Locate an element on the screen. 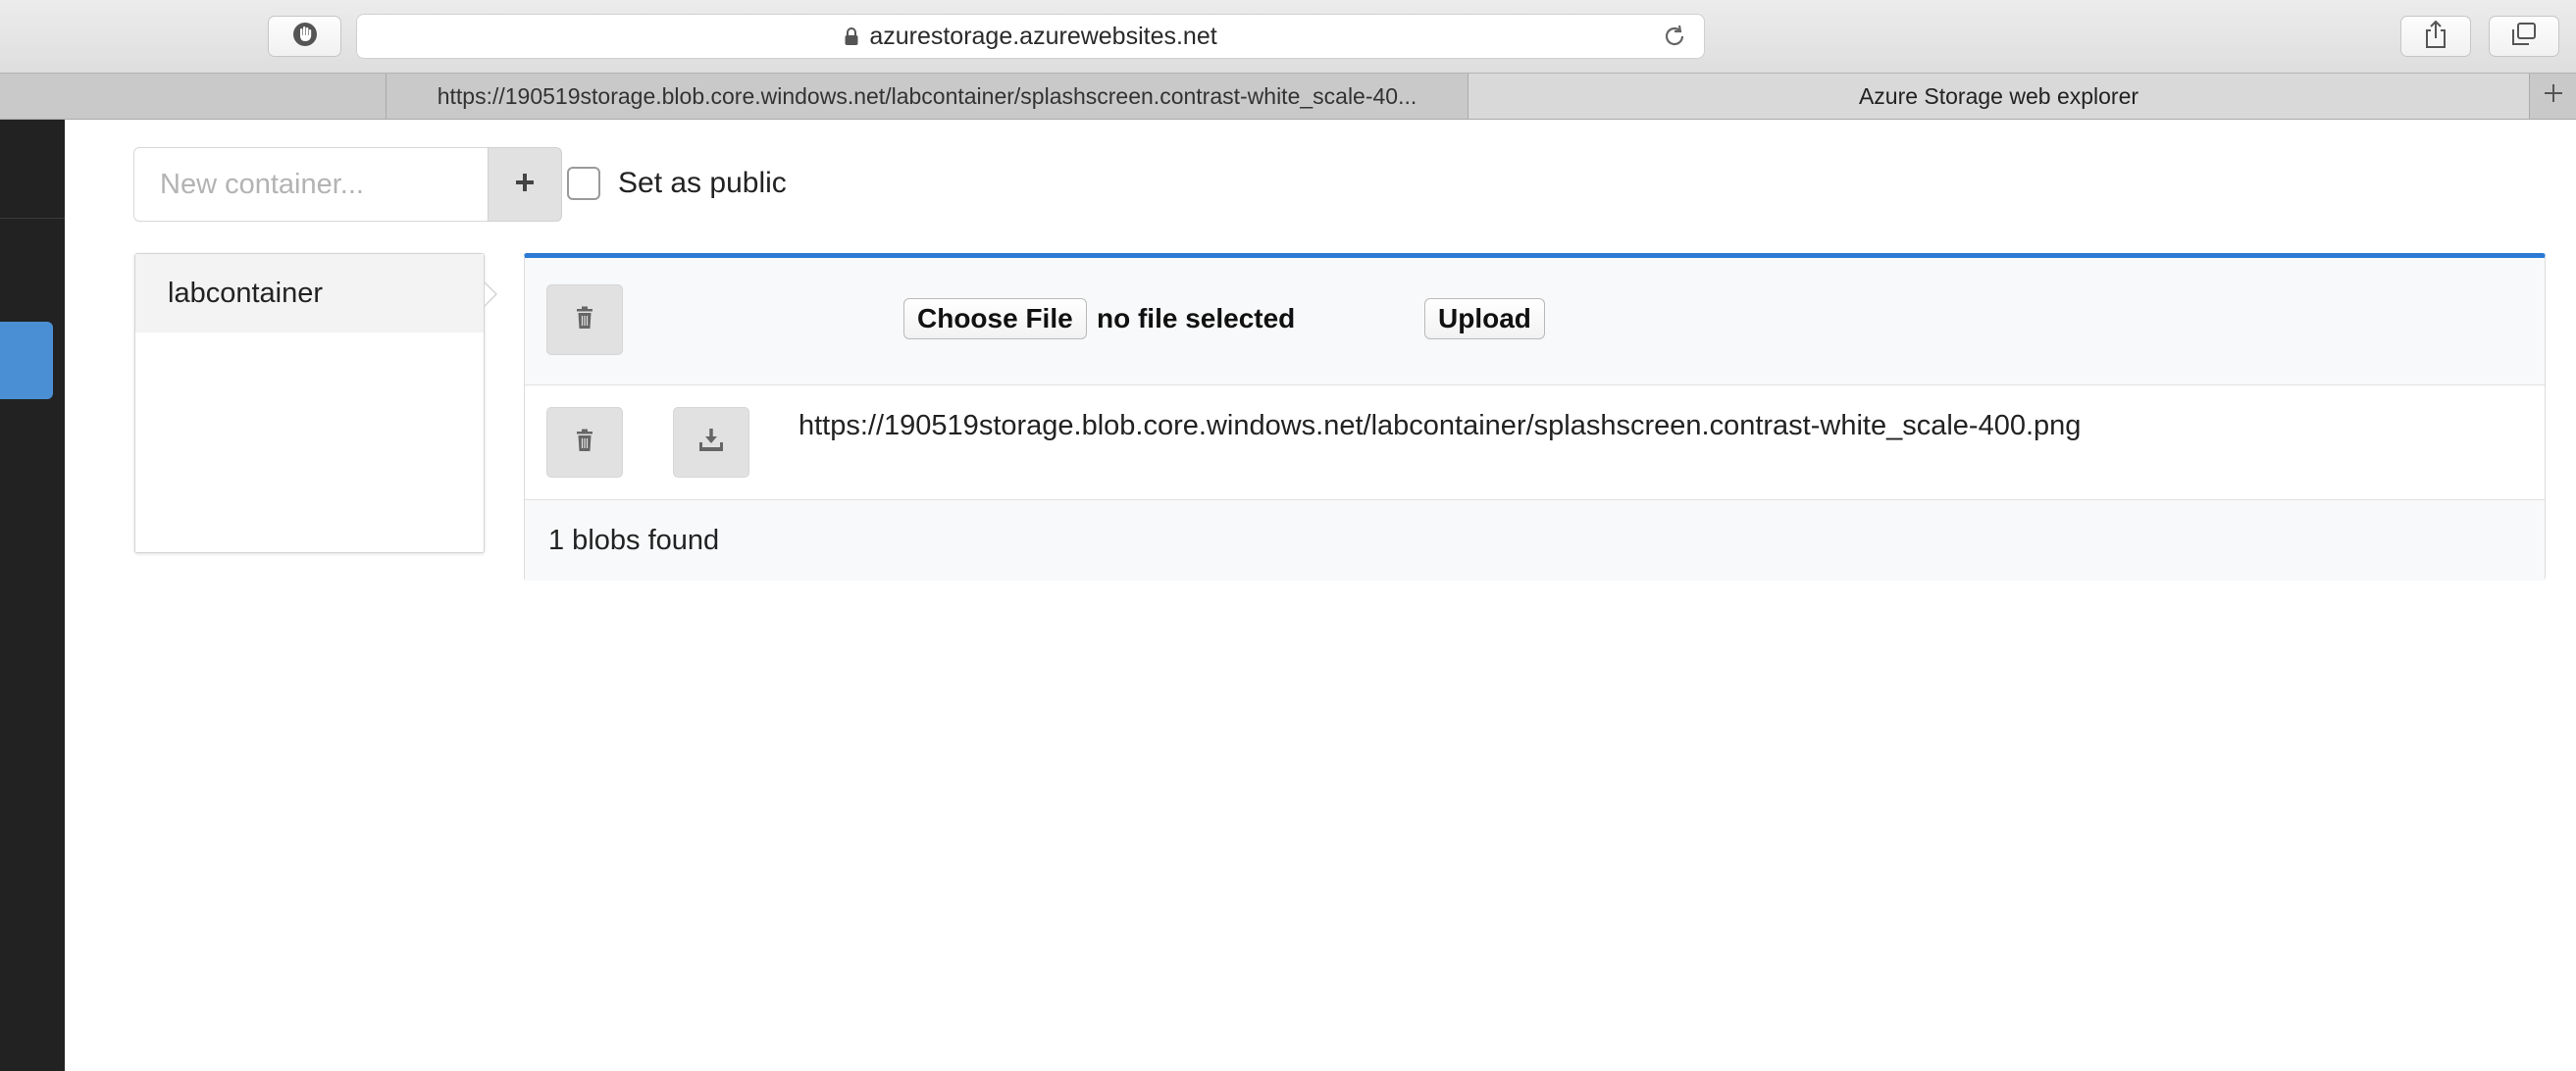 The height and width of the screenshot is (1071, 2576). privacy-button is located at coordinates (304, 36).